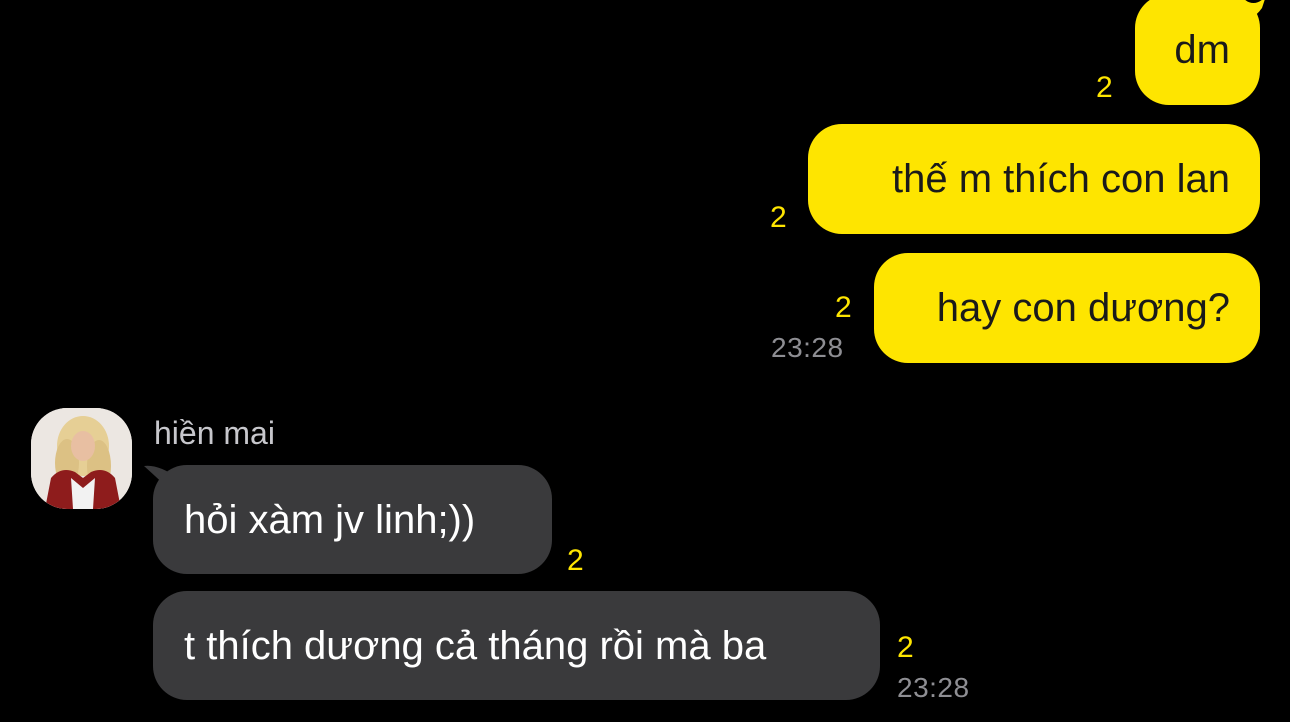 The image size is (1290, 722). I want to click on sender-avatar, so click(81, 458).